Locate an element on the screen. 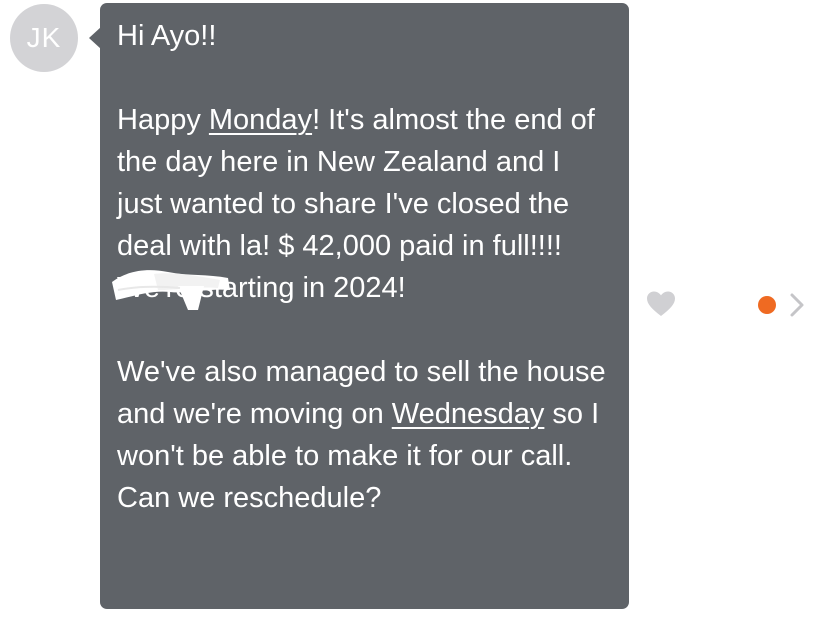 This screenshot has width=828, height=643. message-text: Happy is located at coordinates (163, 120).